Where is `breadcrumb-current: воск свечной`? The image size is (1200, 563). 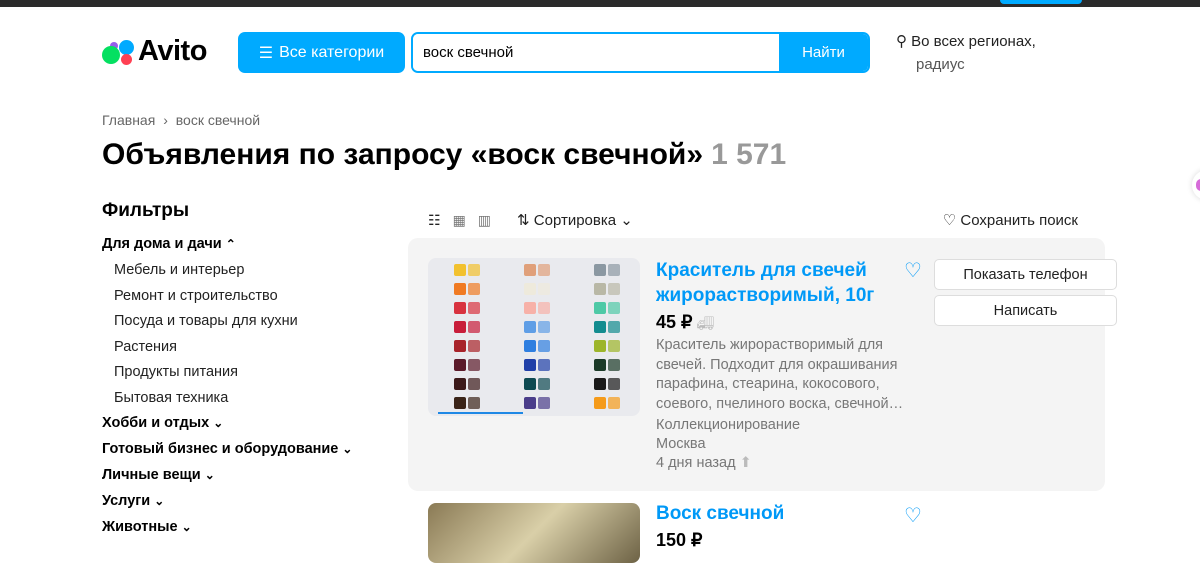
breadcrumb-current: воск свечной is located at coordinates (218, 120).